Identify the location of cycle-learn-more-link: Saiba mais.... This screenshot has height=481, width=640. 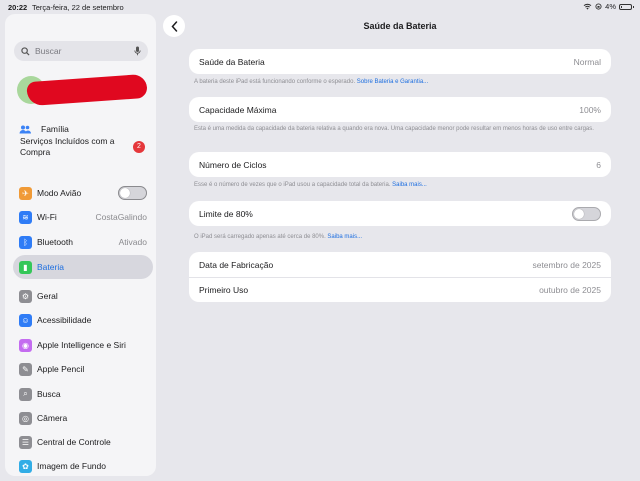
(409, 185).